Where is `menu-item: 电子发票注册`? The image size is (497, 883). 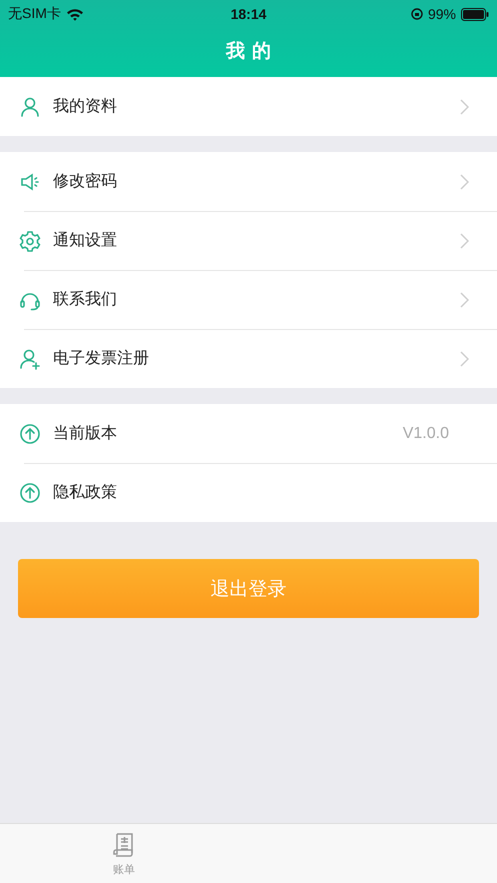
menu-item: 电子发票注册 is located at coordinates (248, 358).